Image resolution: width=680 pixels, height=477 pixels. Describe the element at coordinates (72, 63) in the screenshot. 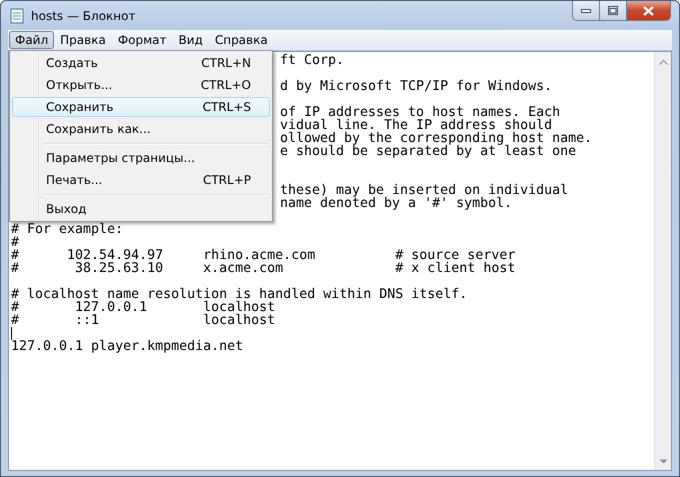

I see `menu-entry-label: Создать` at that location.